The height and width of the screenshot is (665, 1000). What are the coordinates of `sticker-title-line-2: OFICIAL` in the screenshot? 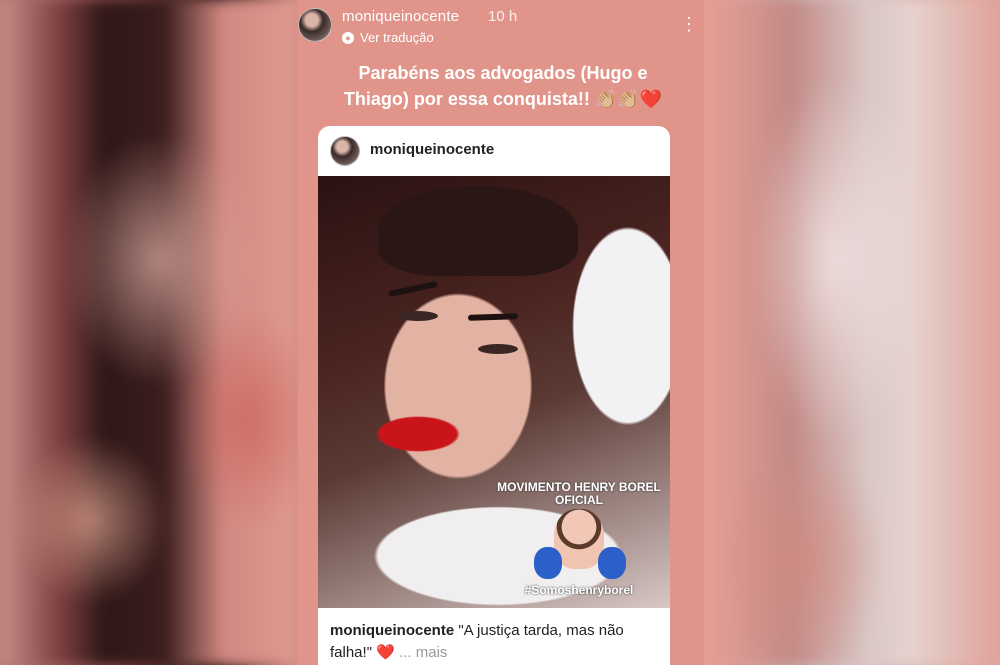 It's located at (579, 500).